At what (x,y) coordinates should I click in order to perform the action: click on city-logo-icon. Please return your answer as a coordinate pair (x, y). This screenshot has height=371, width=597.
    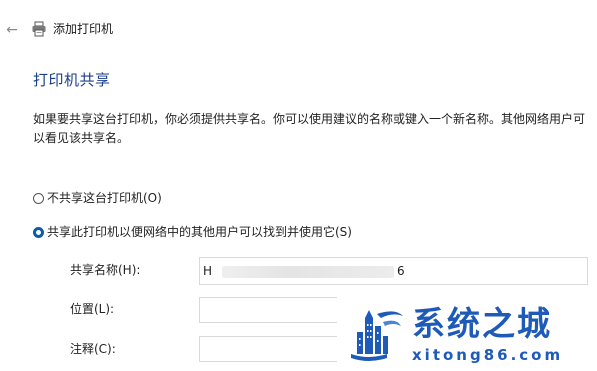
    Looking at the image, I should click on (377, 335).